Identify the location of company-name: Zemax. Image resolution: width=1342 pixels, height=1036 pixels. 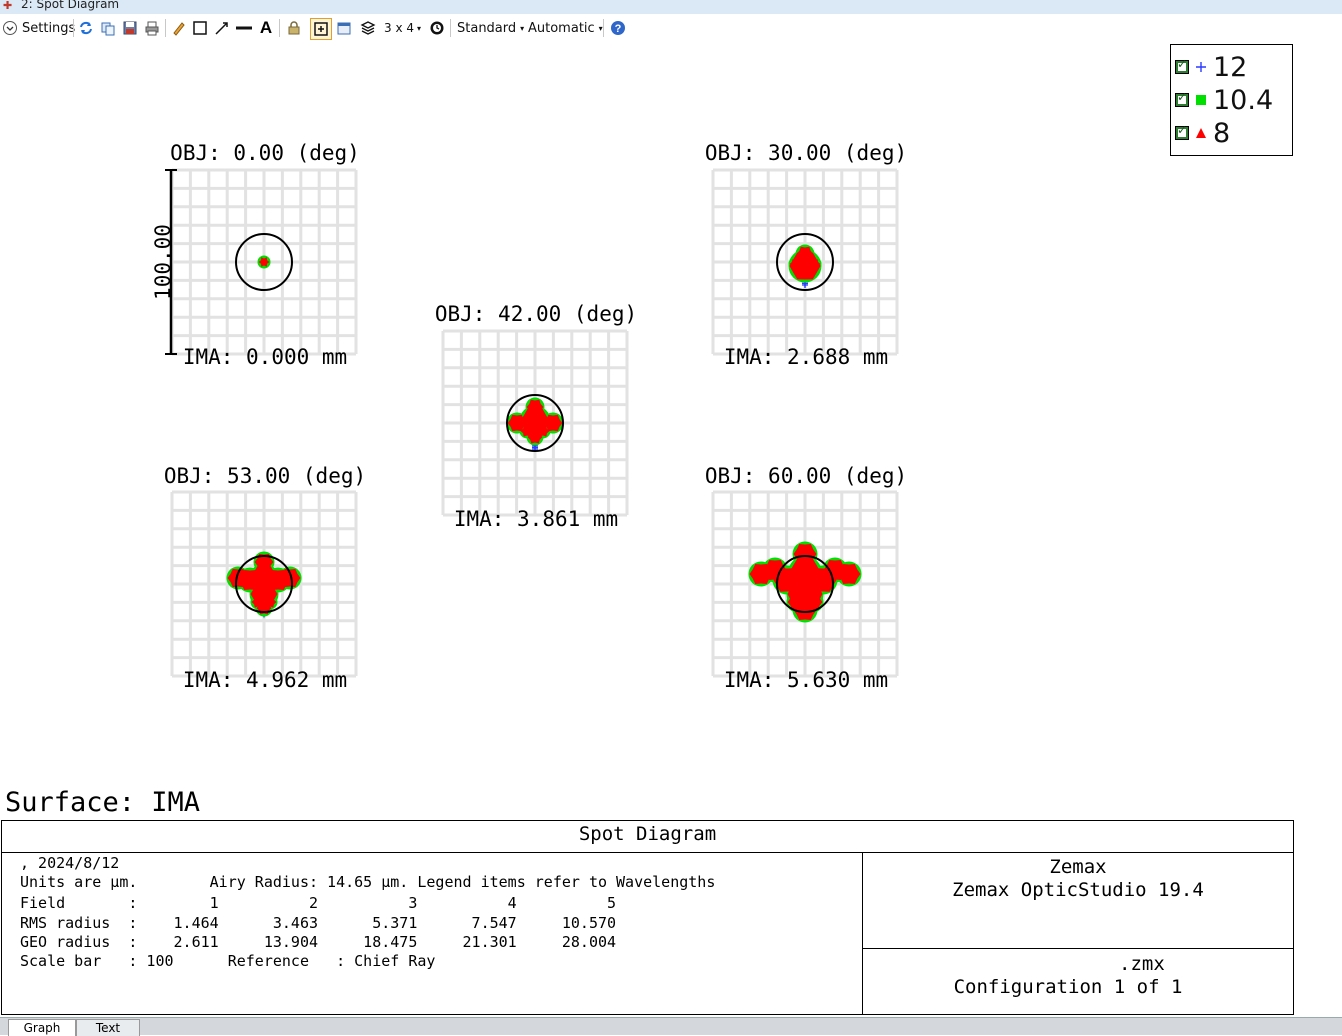
(1078, 867).